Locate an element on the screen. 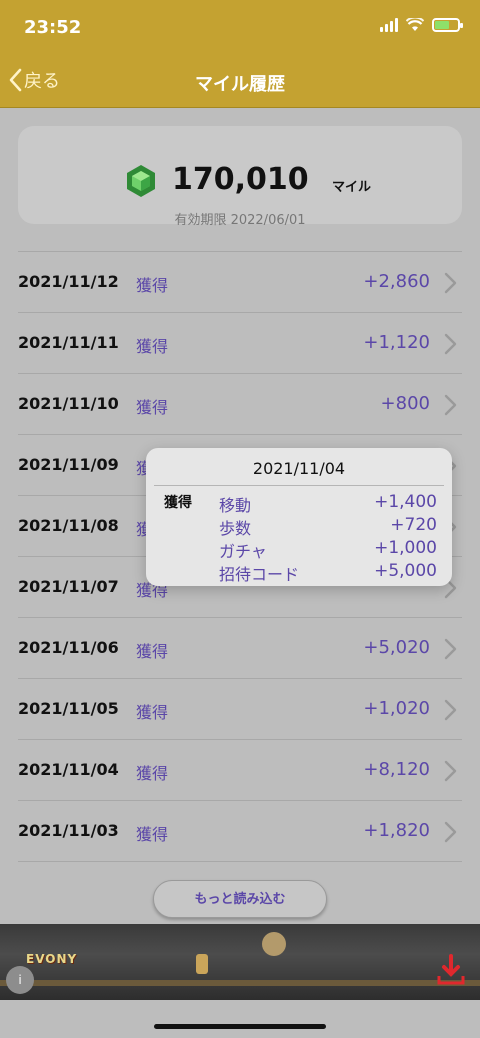  row-date: 2021/11/03 is located at coordinates (68, 830).